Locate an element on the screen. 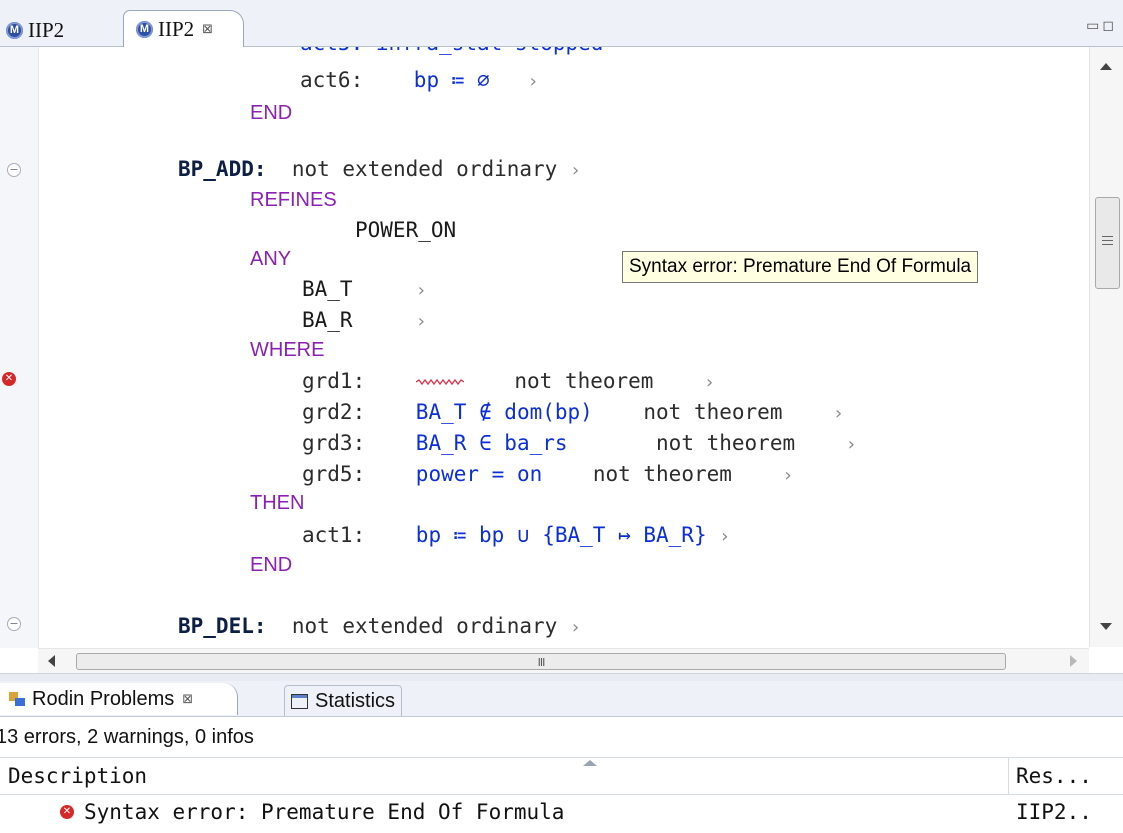  refines-keyword: REFINES is located at coordinates (293, 200).